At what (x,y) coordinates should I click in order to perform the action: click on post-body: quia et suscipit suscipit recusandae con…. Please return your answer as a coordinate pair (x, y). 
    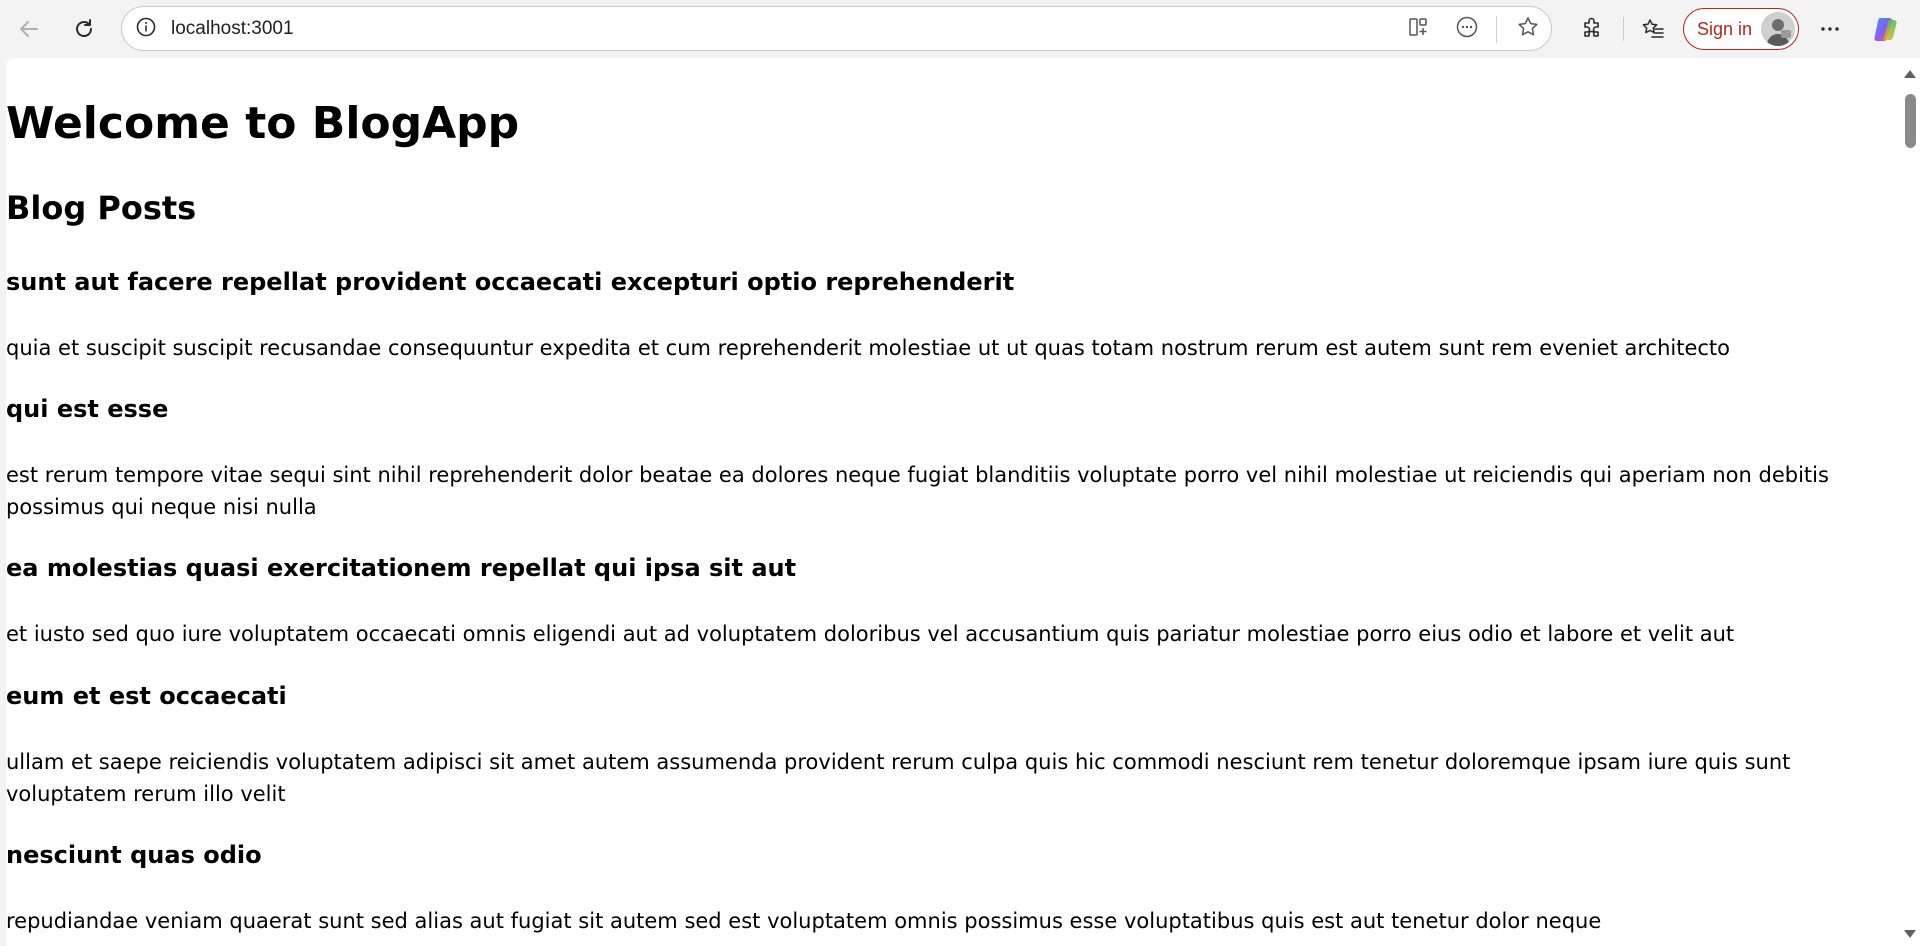
    Looking at the image, I should click on (868, 348).